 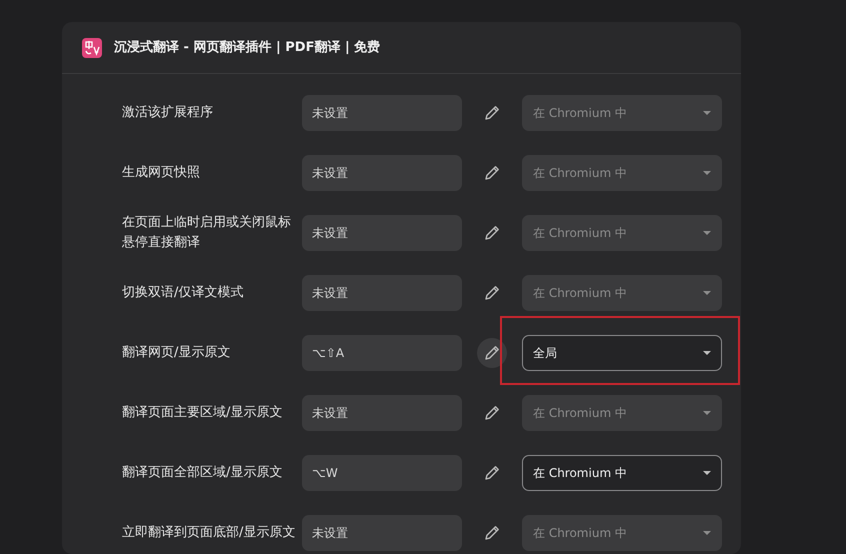 I want to click on translate-icon, so click(x=92, y=48).